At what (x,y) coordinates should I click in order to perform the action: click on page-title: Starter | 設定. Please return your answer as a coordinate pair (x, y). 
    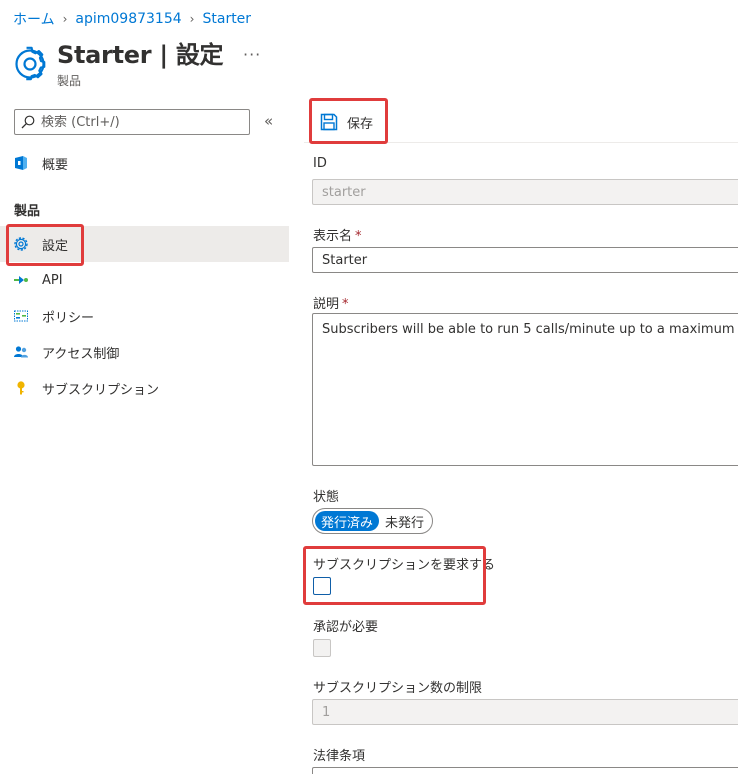
    Looking at the image, I should click on (140, 55).